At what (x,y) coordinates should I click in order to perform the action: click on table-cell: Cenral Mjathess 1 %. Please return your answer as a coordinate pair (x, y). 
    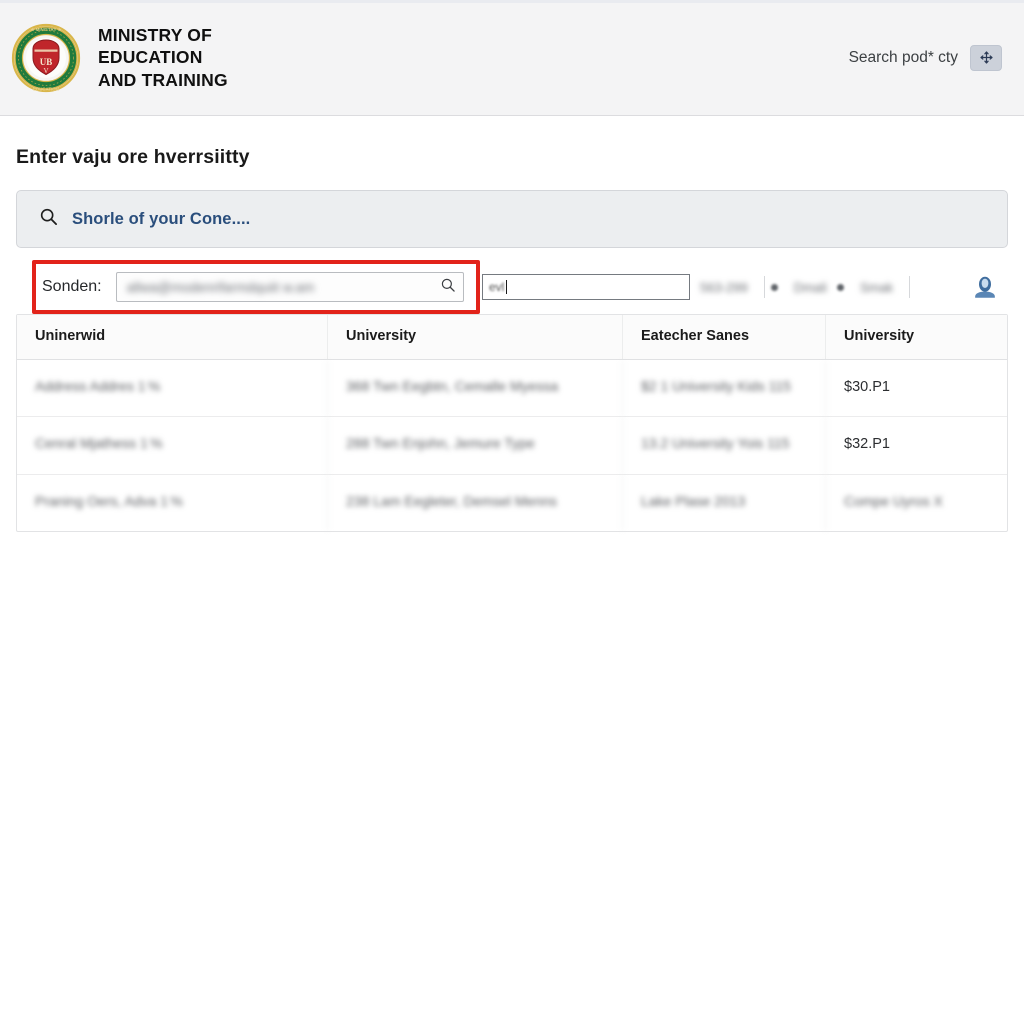
    Looking at the image, I should click on (172, 445).